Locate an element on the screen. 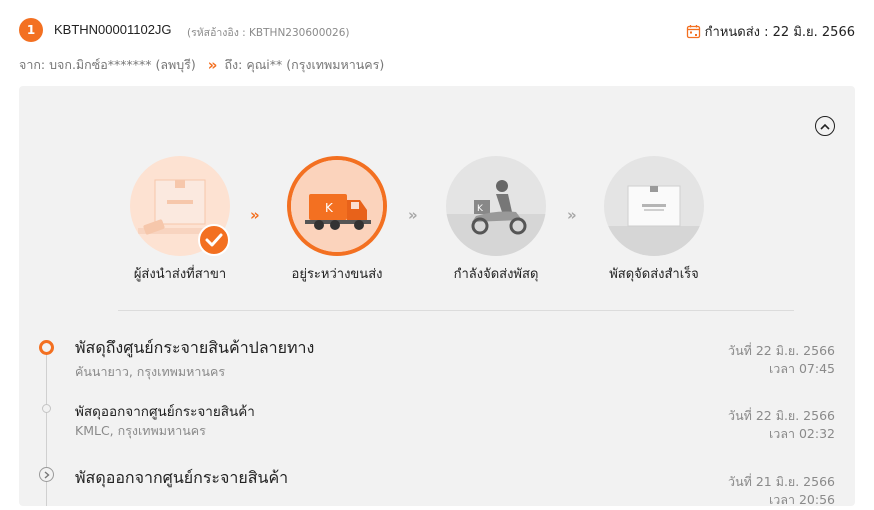 The width and height of the screenshot is (874, 510). collapse-button is located at coordinates (825, 126).